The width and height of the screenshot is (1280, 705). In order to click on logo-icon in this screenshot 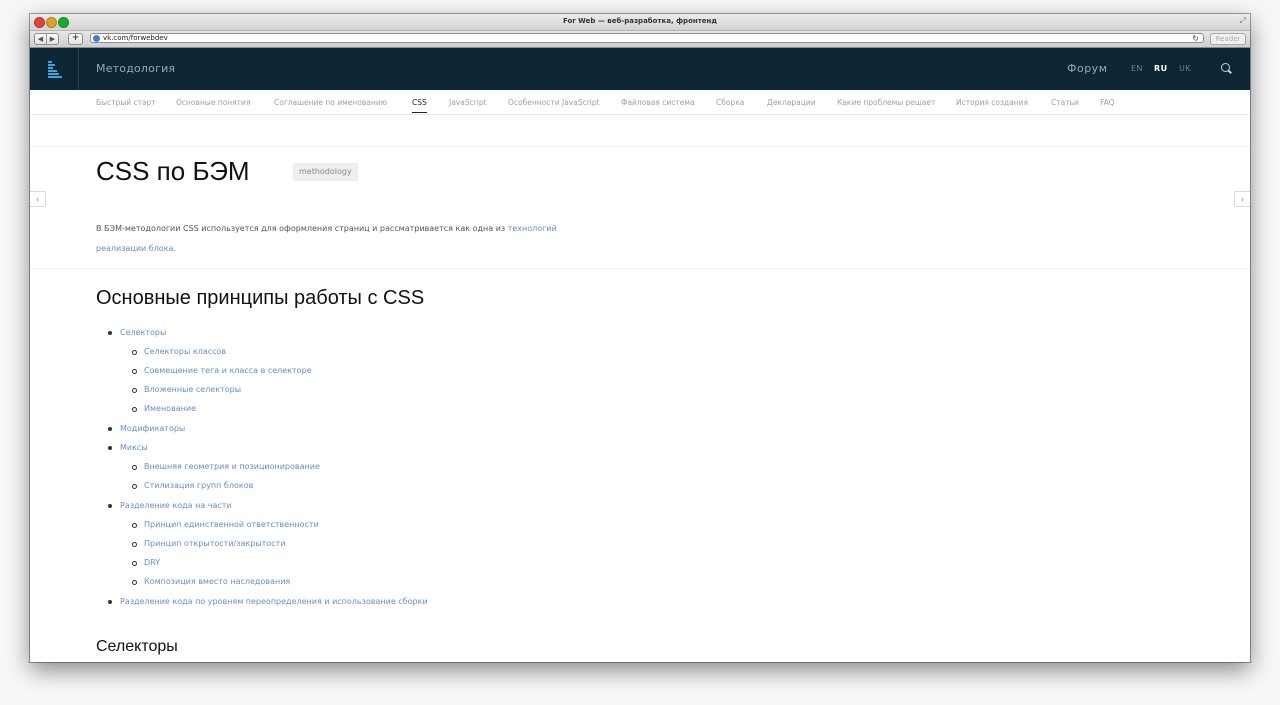, I will do `click(54, 69)`.